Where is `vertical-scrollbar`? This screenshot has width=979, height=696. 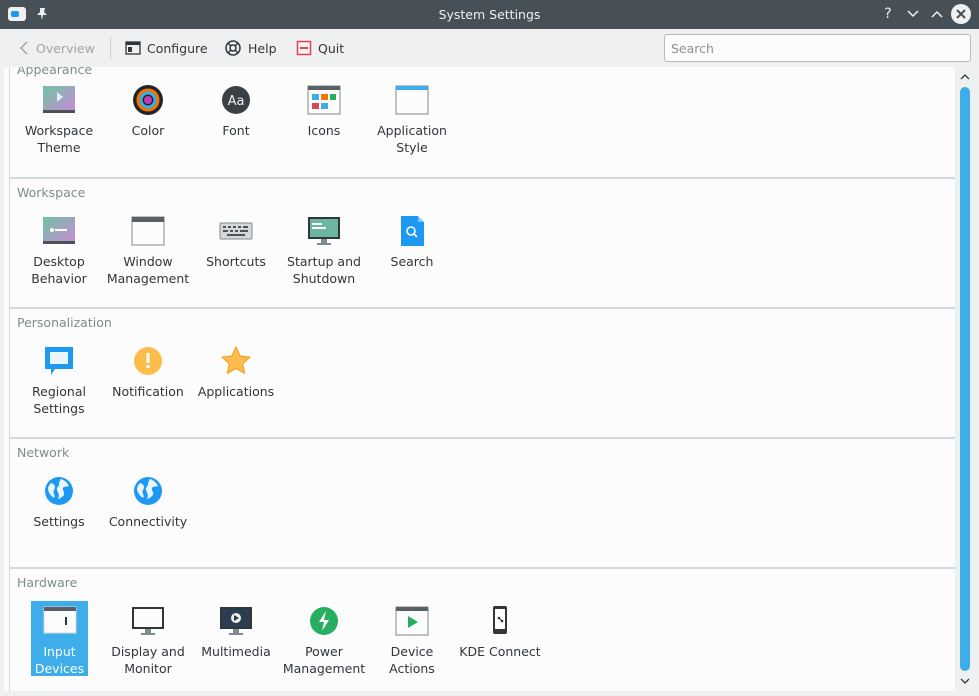 vertical-scrollbar is located at coordinates (965, 379).